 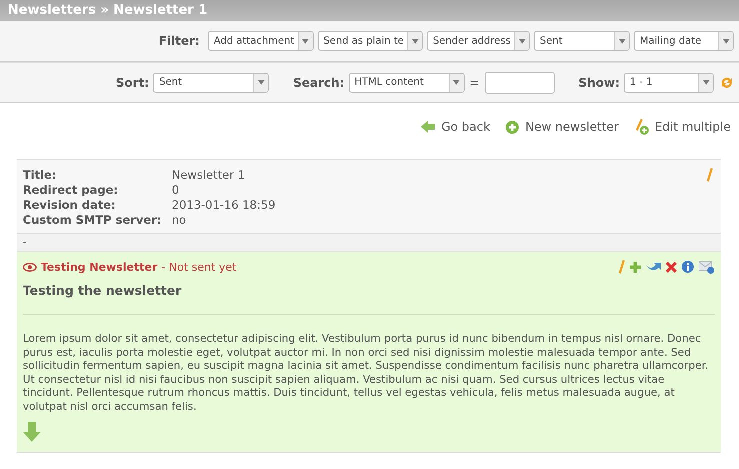 I want to click on mail-icon, so click(x=707, y=267).